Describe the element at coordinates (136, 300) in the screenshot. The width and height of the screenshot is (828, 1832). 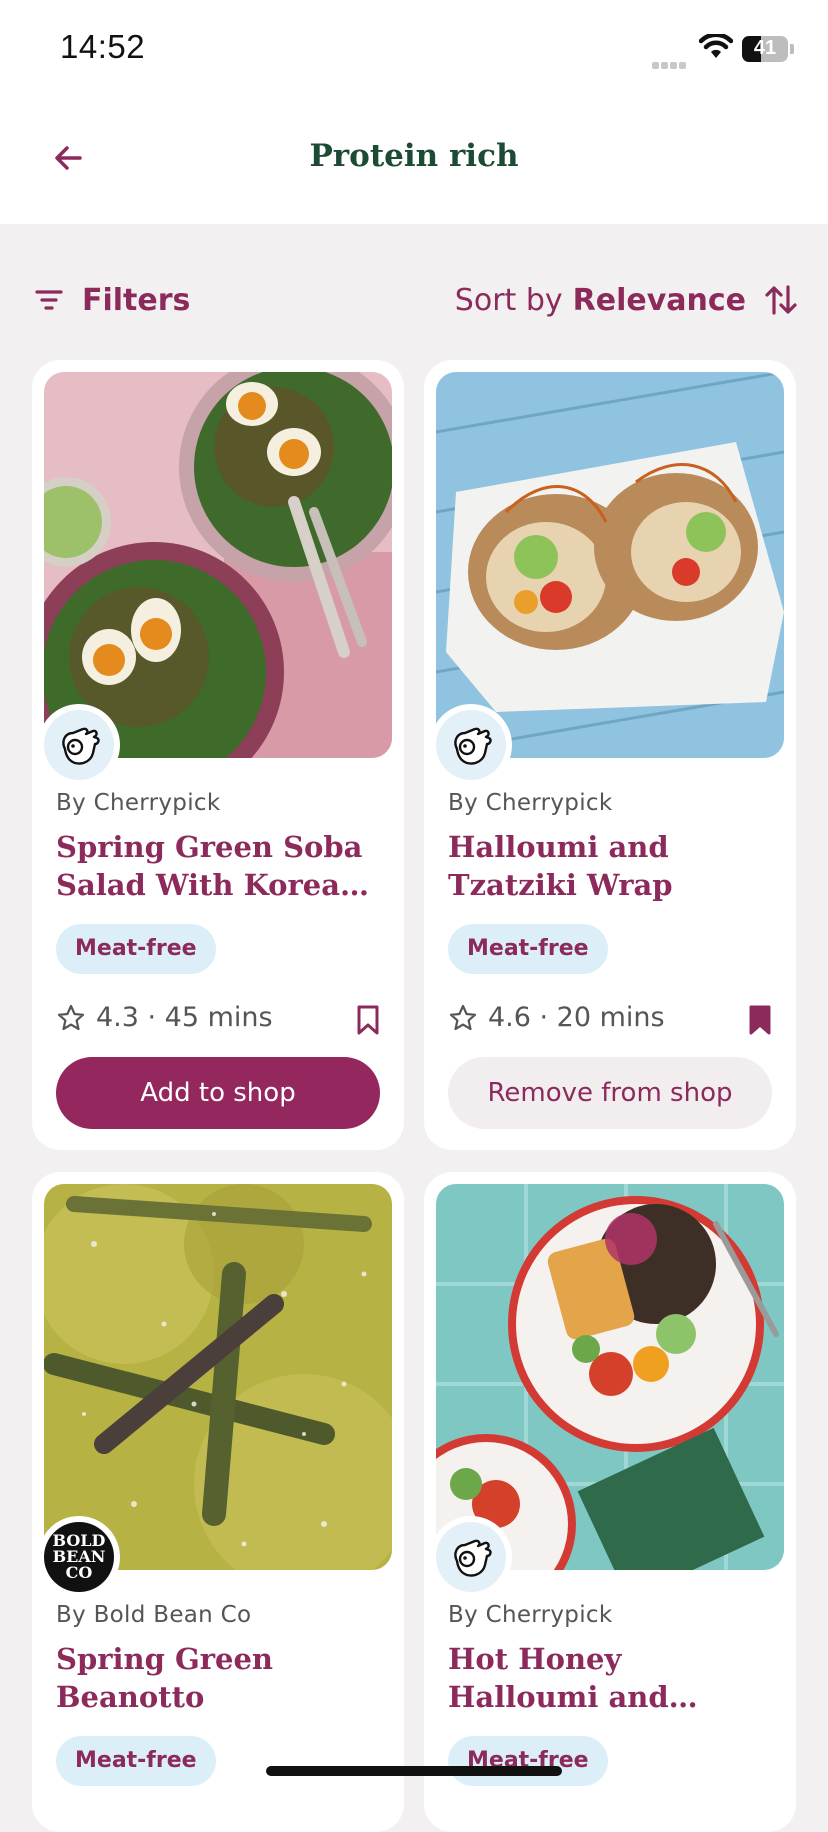
I see `filters-label: Filters` at that location.